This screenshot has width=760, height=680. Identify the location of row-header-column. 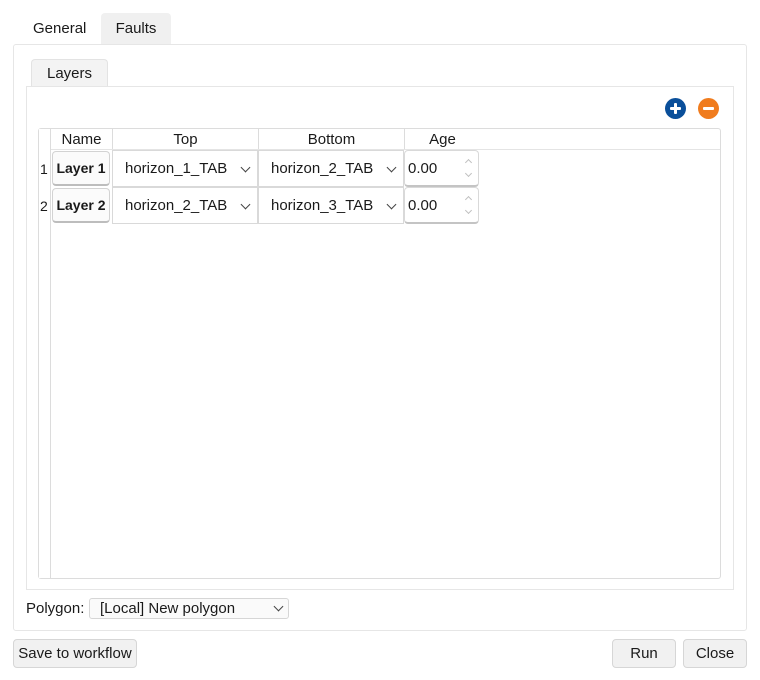
(45, 353).